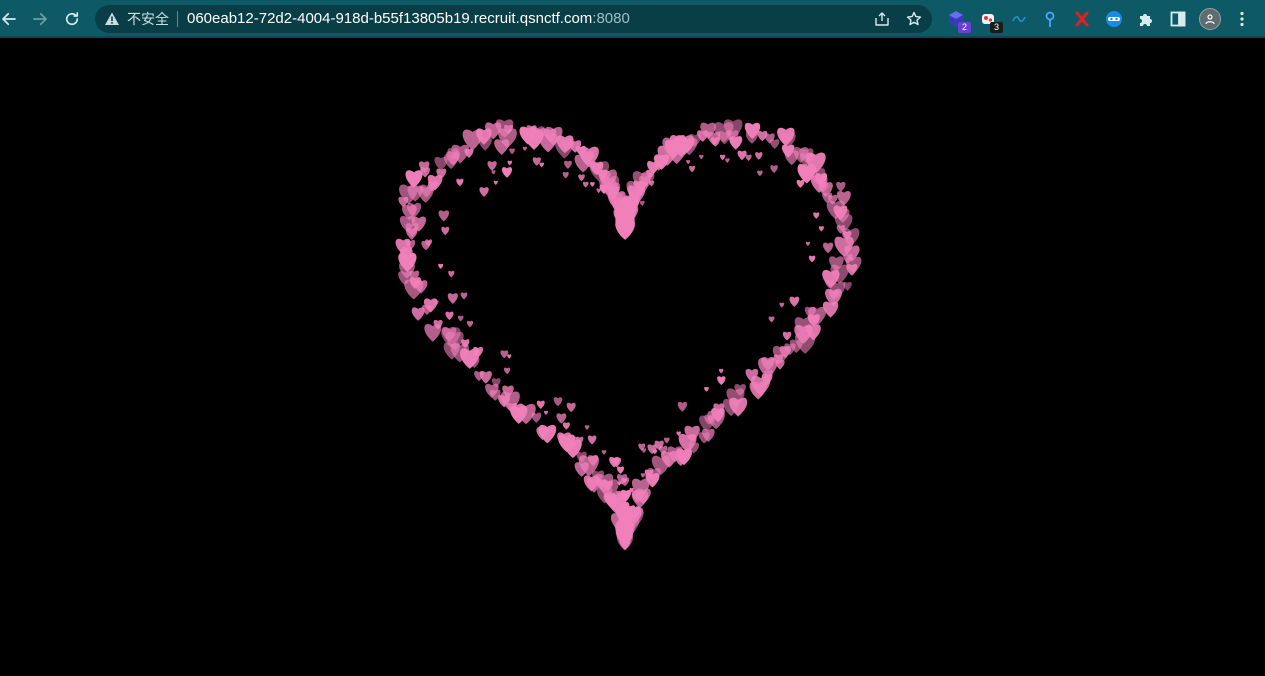 This screenshot has height=676, width=1265. I want to click on mask-extension-icon, so click(1114, 19).